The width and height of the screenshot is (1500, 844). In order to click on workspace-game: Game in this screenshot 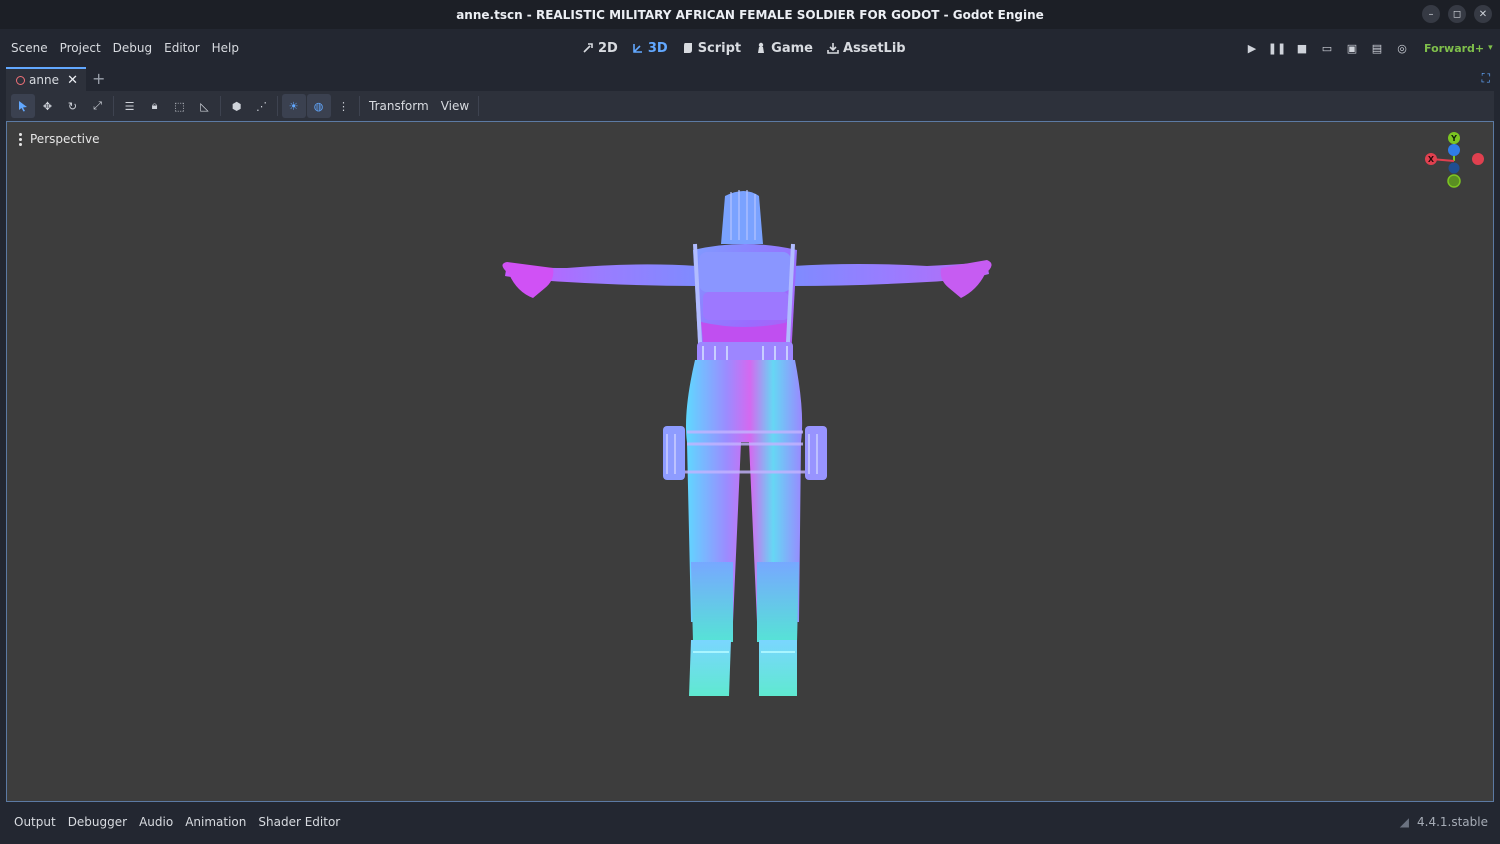, I will do `click(784, 48)`.